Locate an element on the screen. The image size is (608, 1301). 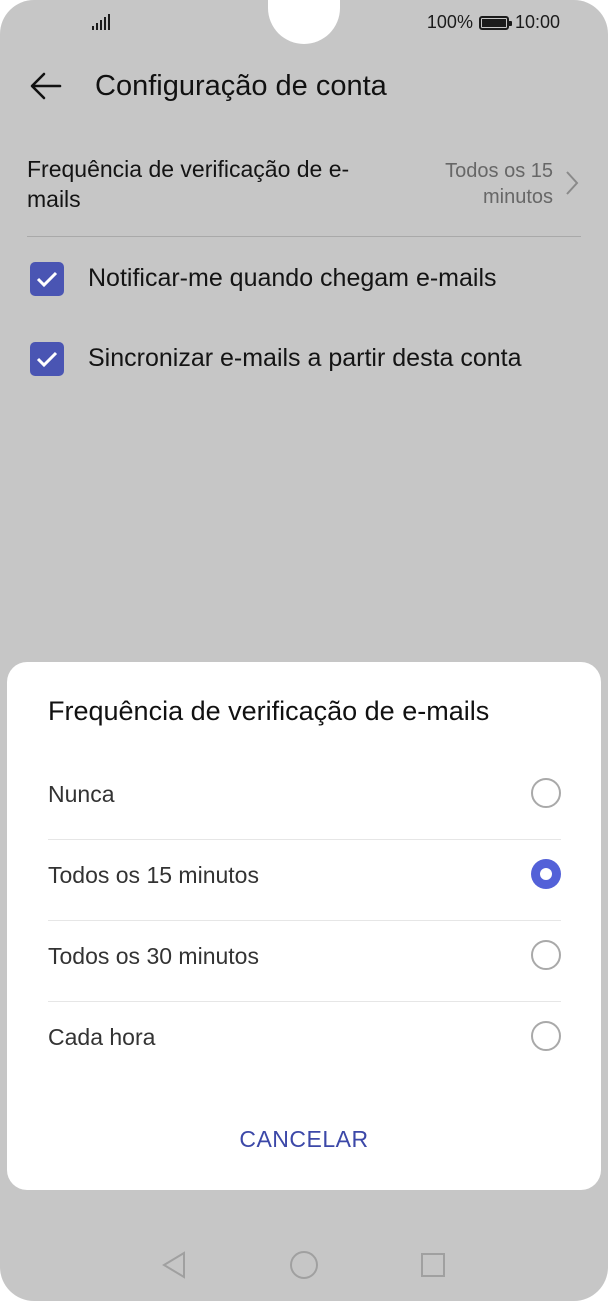
cancel-button: CANCELAR is located at coordinates (304, 1139).